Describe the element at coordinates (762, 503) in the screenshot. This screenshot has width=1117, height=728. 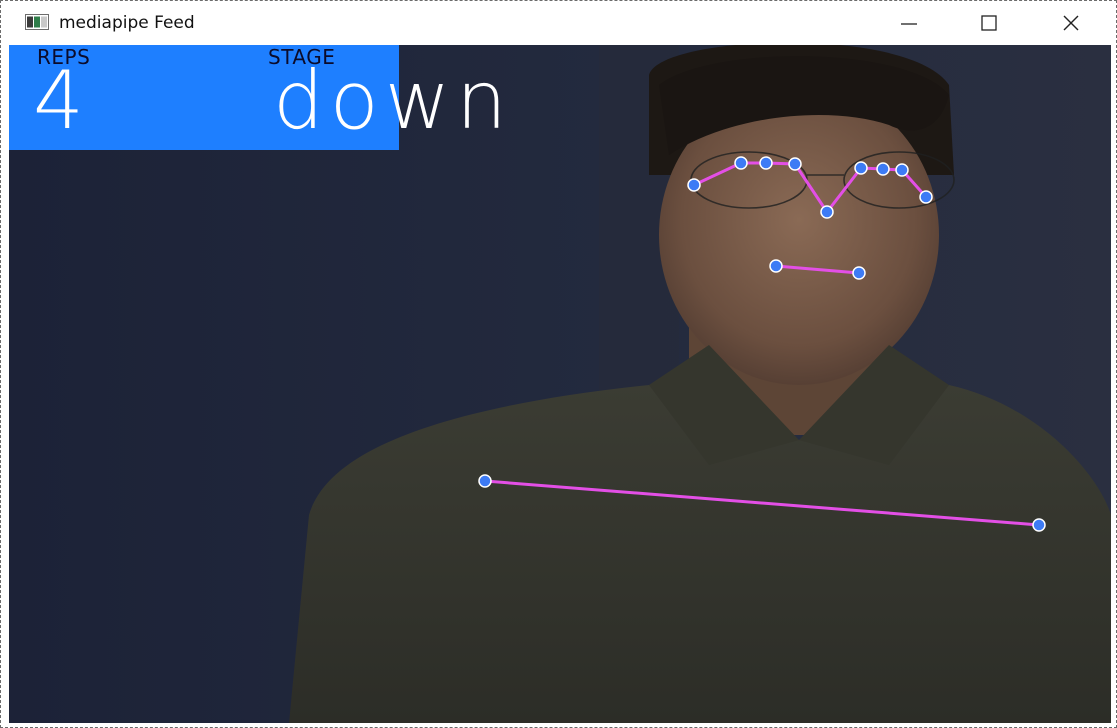
I see `shoulder-connection` at that location.